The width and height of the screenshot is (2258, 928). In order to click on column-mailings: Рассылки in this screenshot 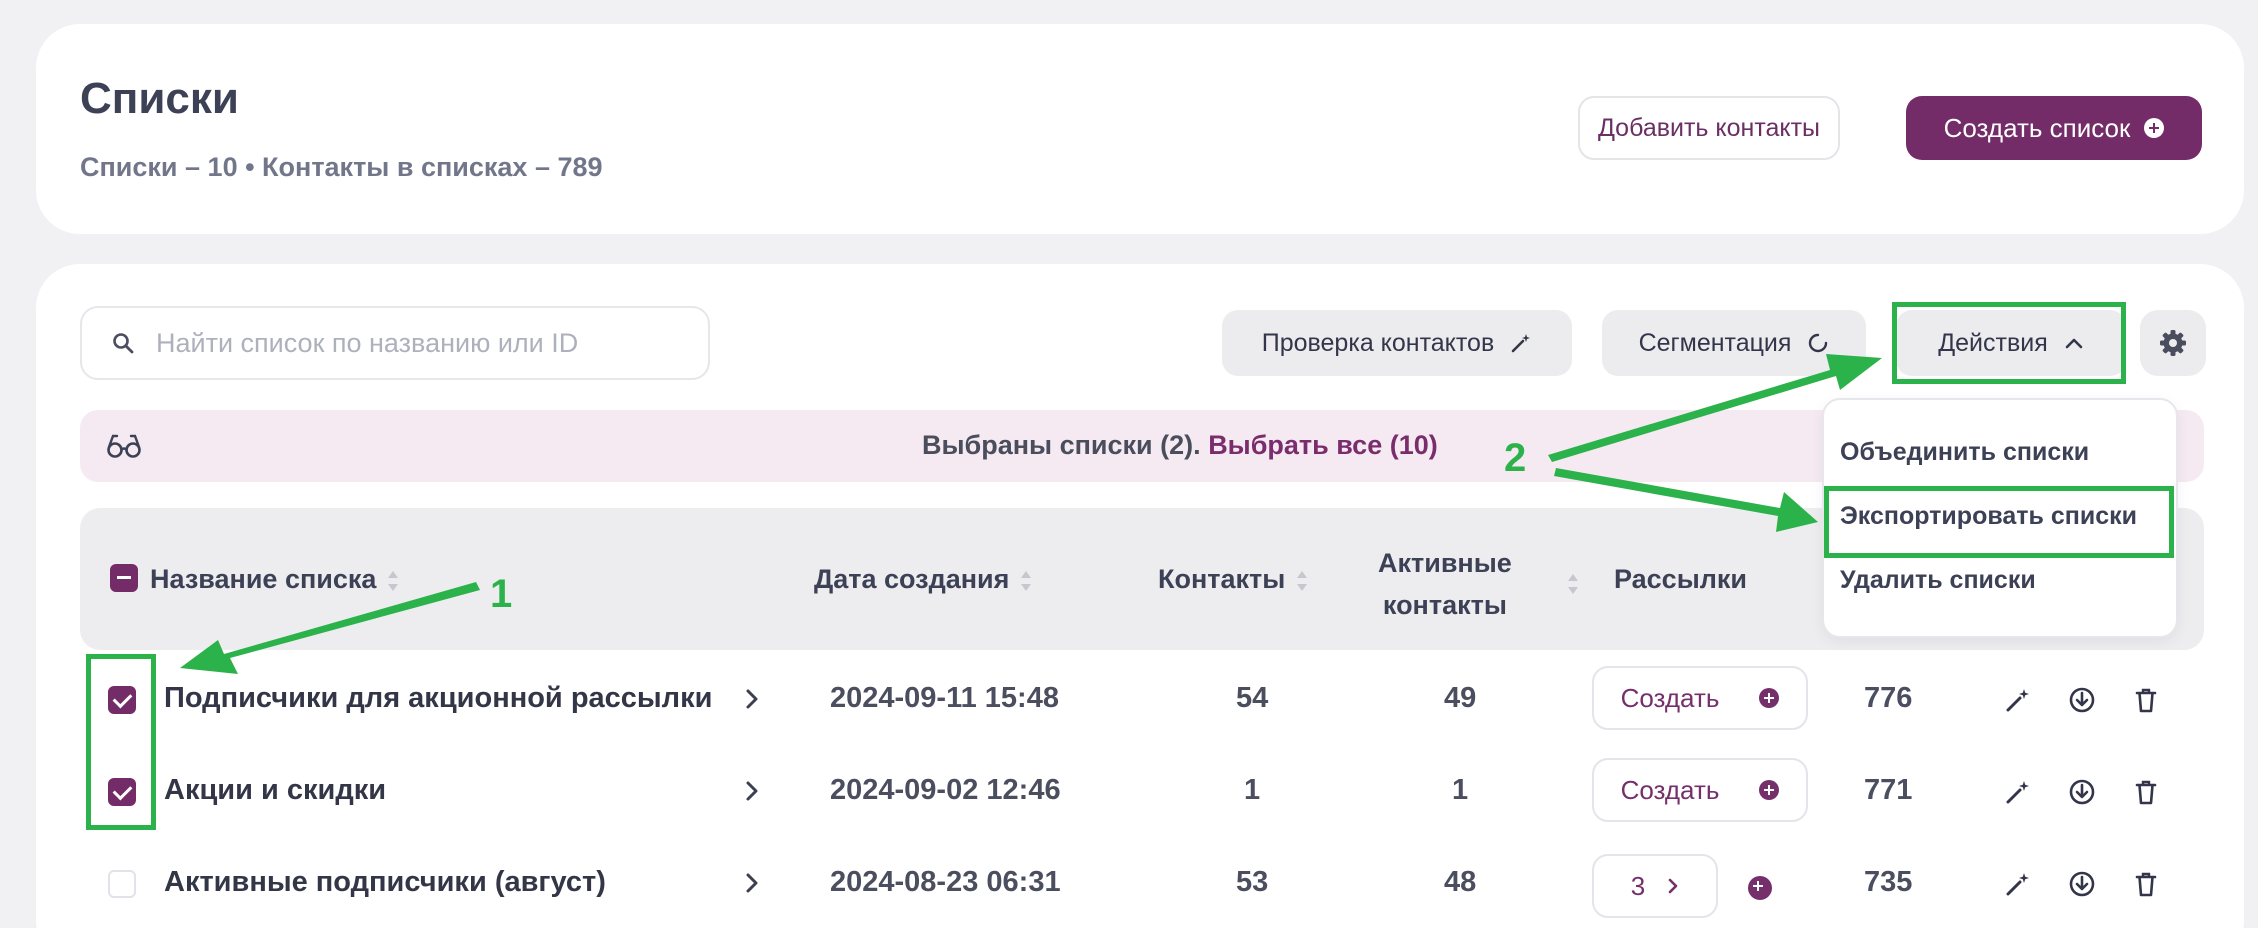, I will do `click(1681, 579)`.